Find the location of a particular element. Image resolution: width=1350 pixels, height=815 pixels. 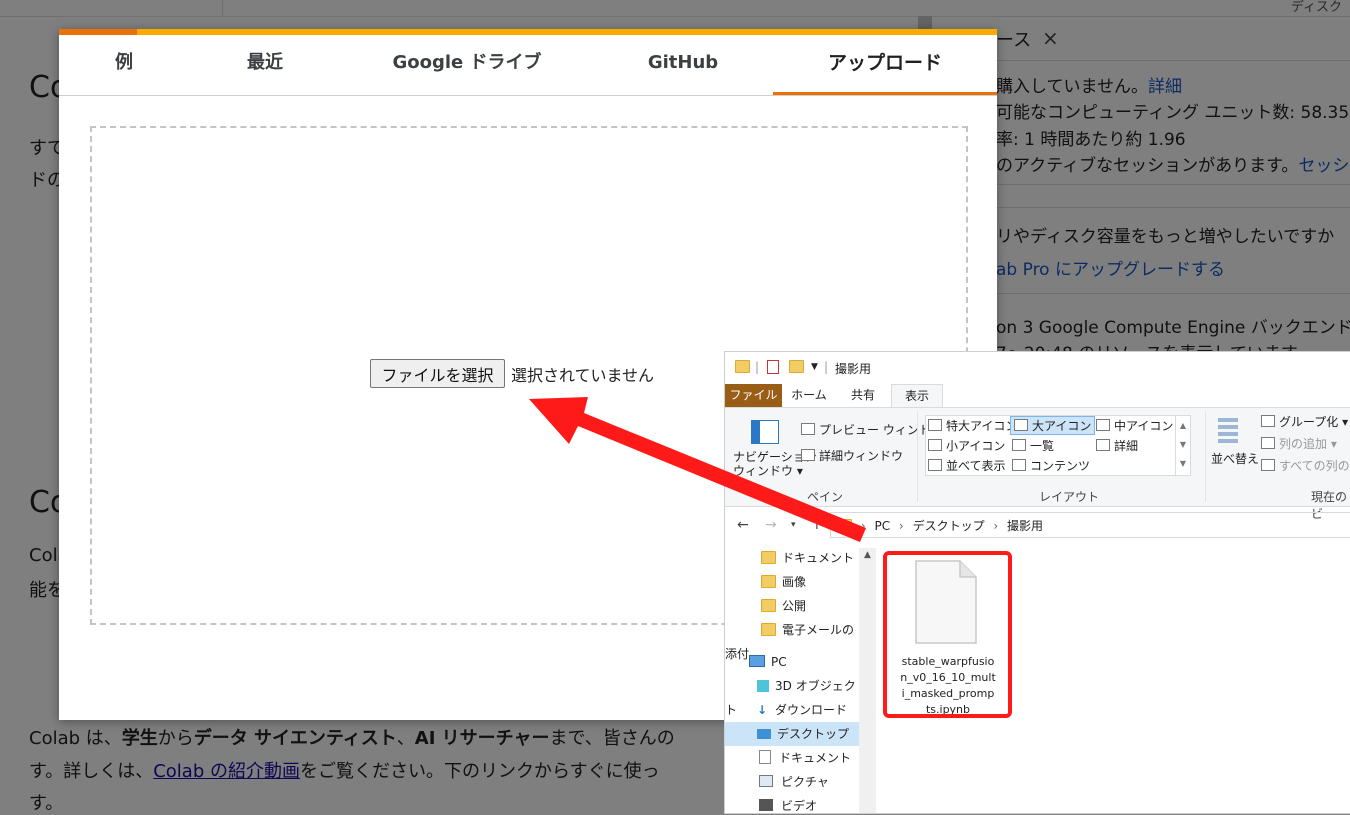

layout-content: コンテンツ is located at coordinates (1051, 465).